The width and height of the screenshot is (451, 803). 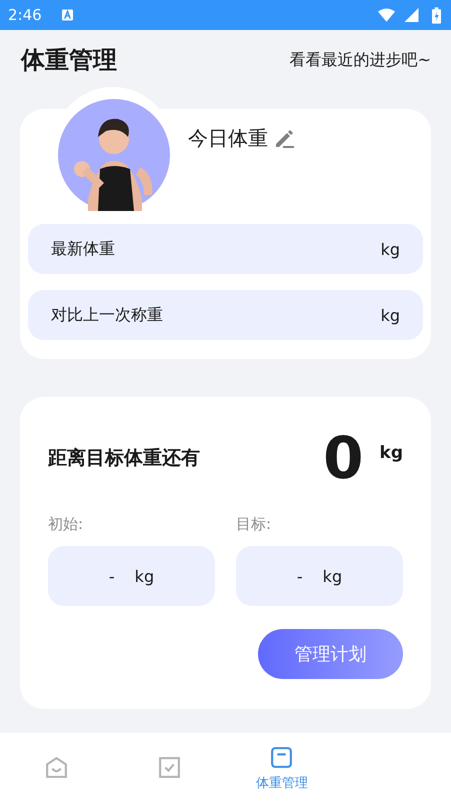 What do you see at coordinates (107, 315) in the screenshot?
I see `row-label: 对比上一次称重` at bounding box center [107, 315].